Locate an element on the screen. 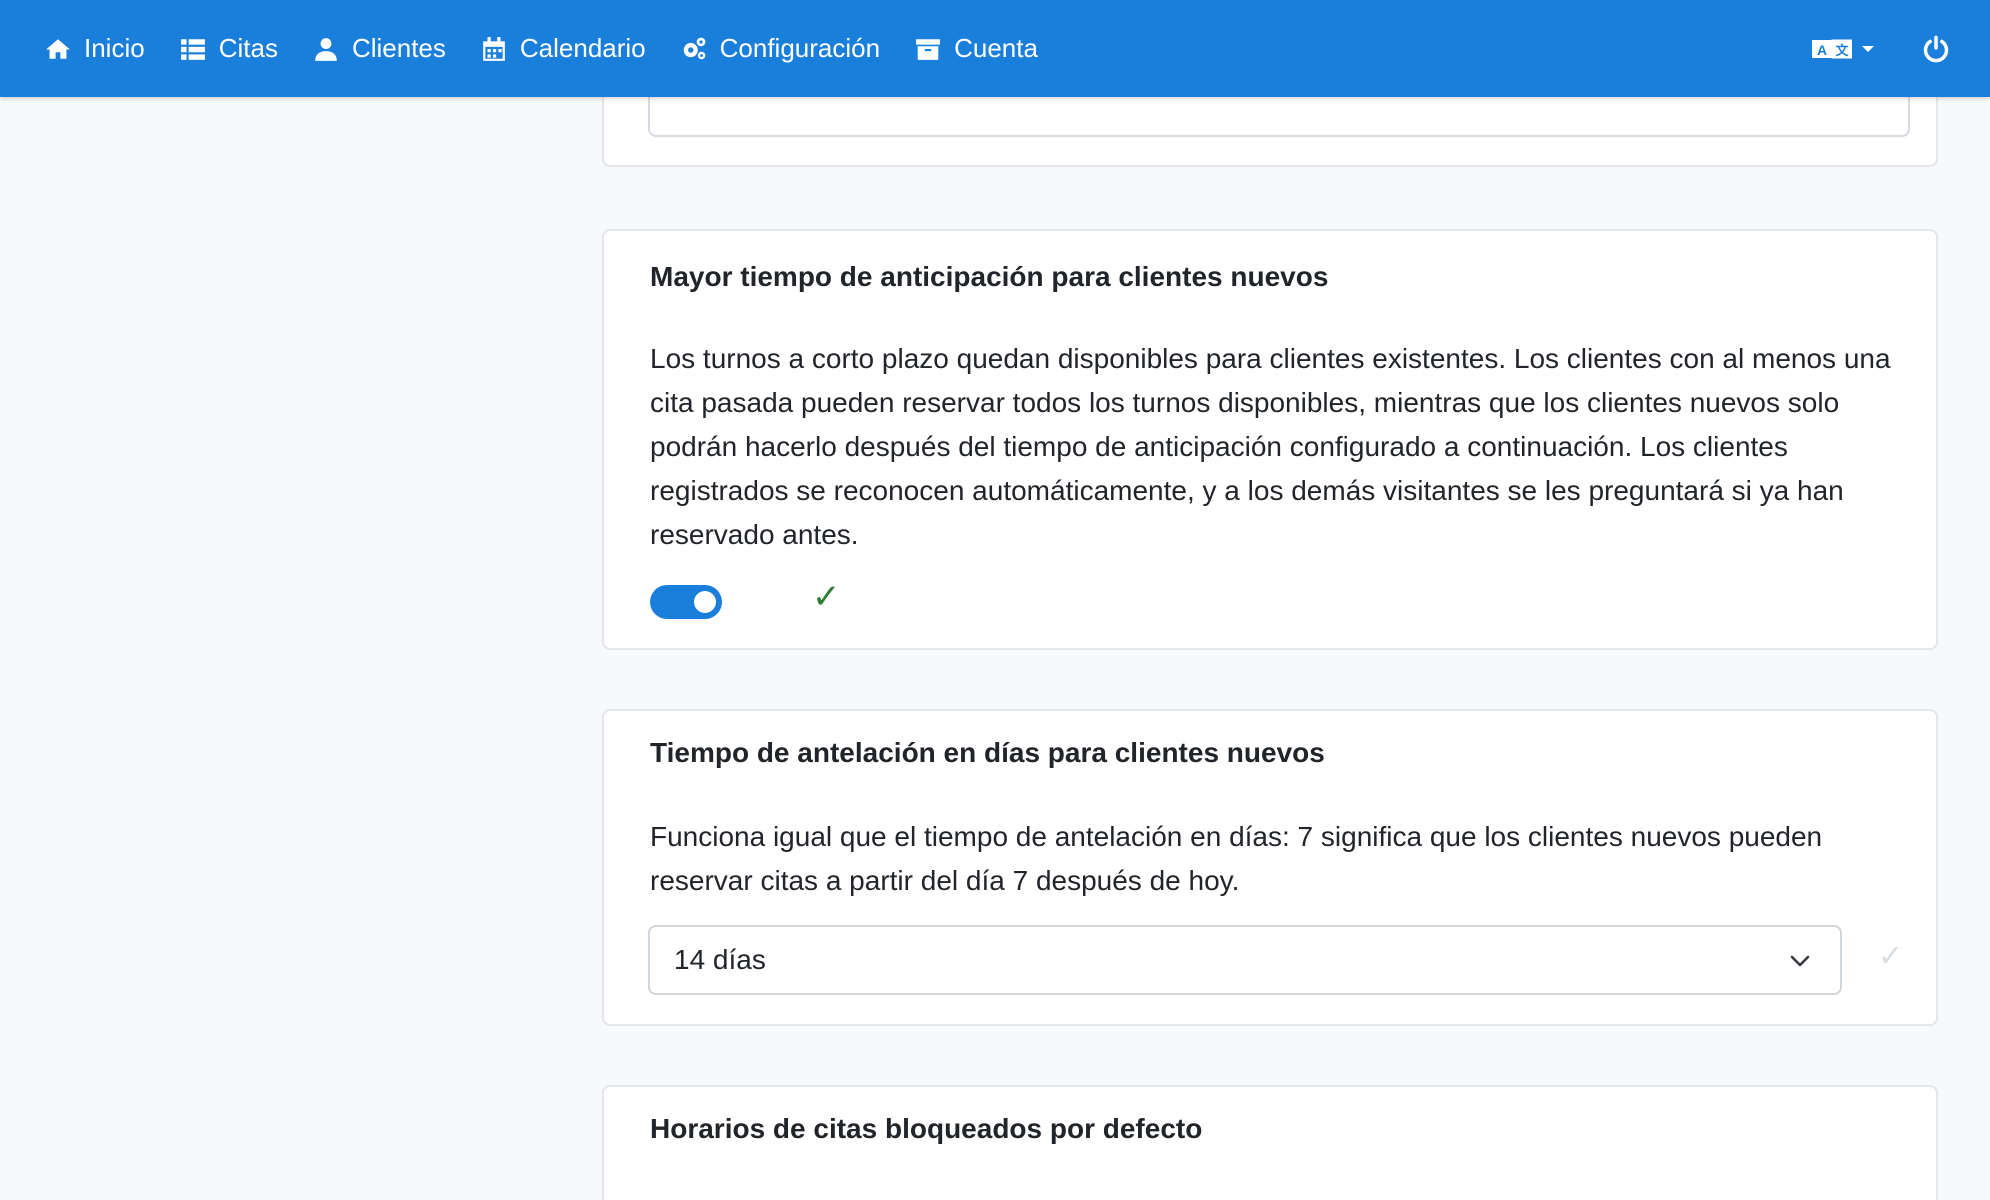 Image resolution: width=1990 pixels, height=1200 pixels. svg-text: A is located at coordinates (1822, 50).